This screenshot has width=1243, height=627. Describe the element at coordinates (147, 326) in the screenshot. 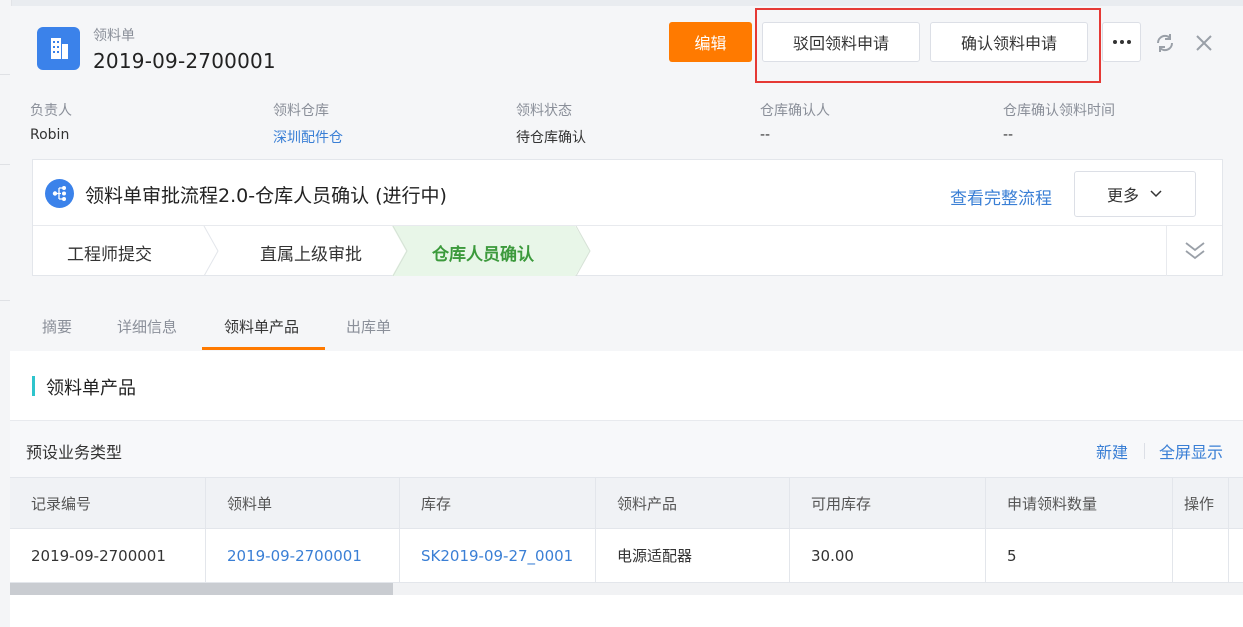

I see `tab-details: 详细信息` at that location.